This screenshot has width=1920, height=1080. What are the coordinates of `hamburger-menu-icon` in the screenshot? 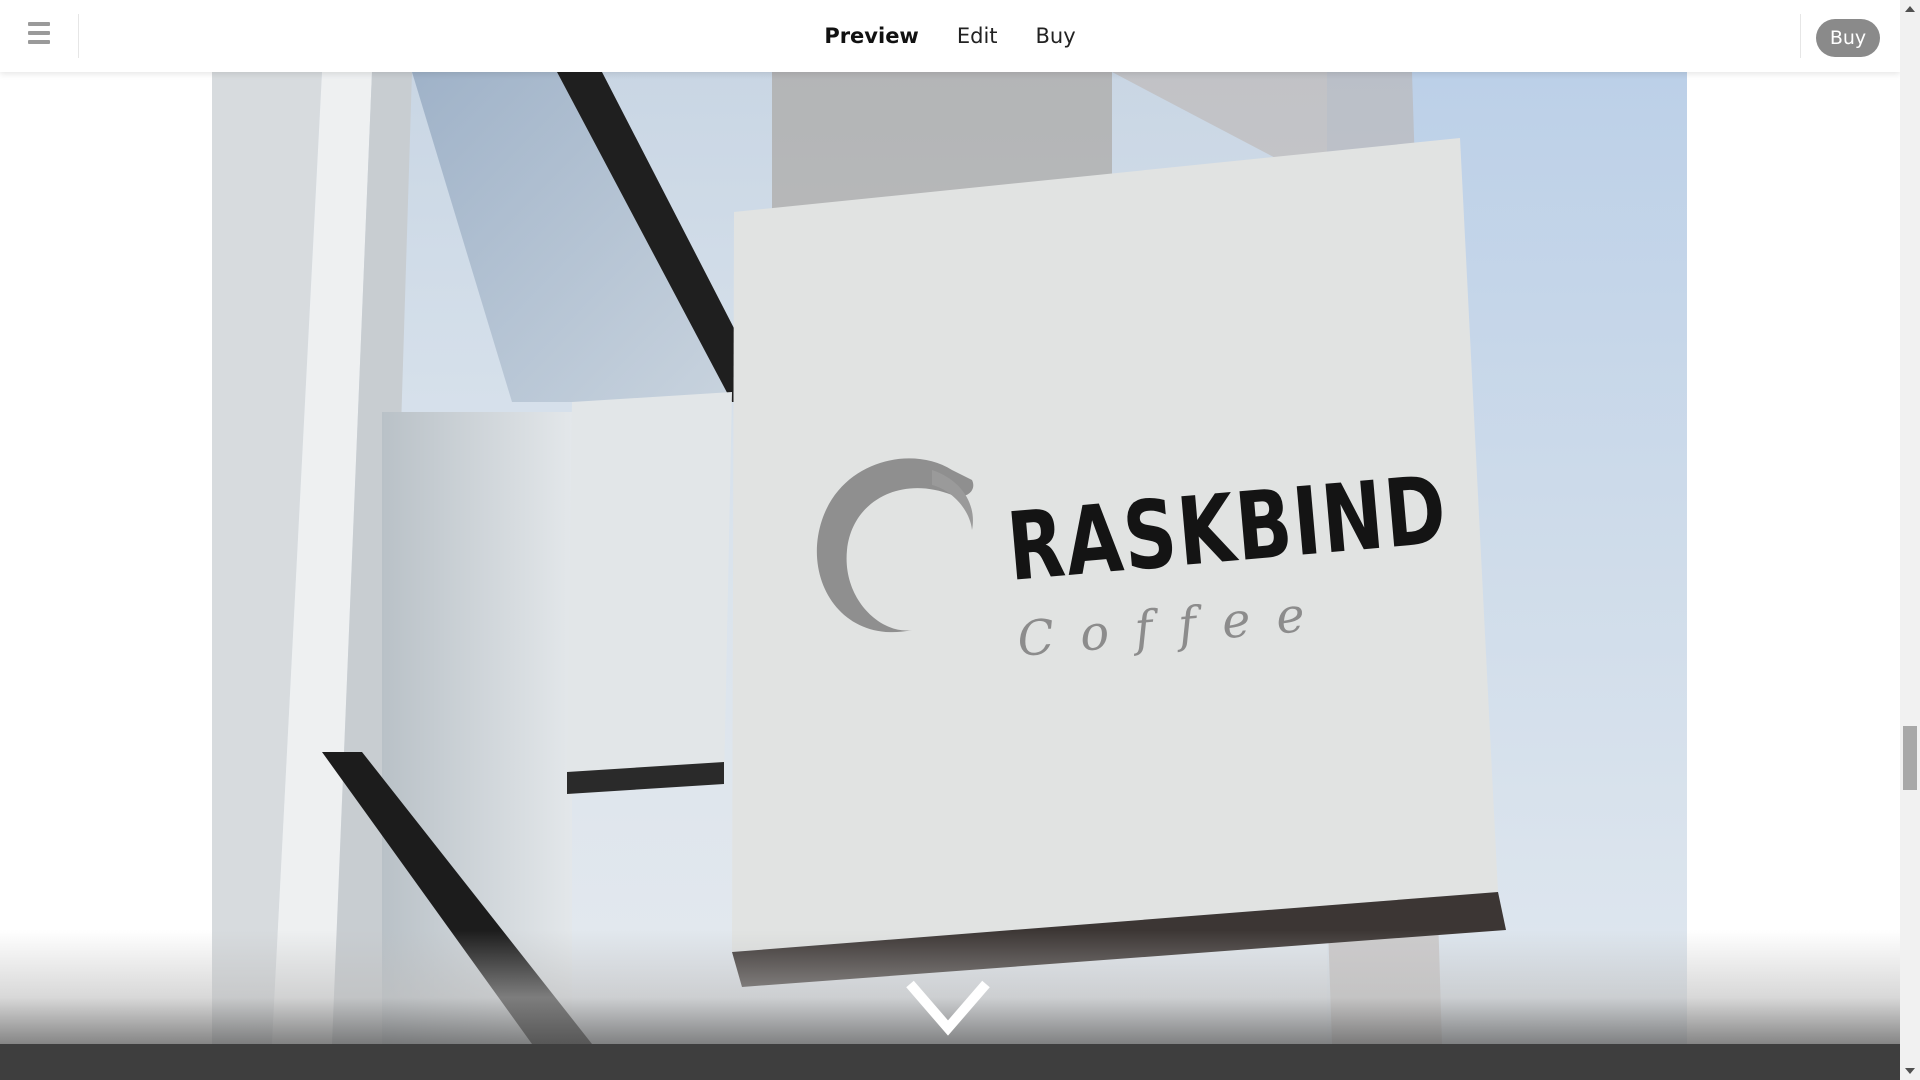 It's located at (40, 35).